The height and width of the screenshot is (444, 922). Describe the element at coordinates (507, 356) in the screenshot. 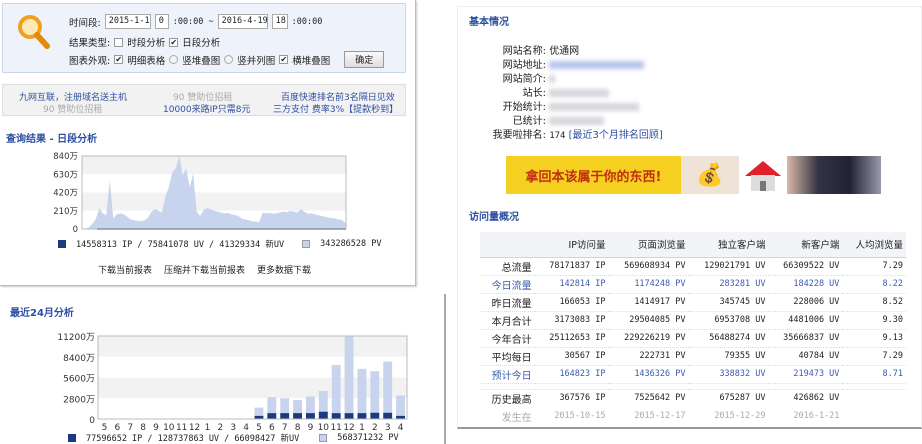

I see `row-label: 平均每日` at that location.